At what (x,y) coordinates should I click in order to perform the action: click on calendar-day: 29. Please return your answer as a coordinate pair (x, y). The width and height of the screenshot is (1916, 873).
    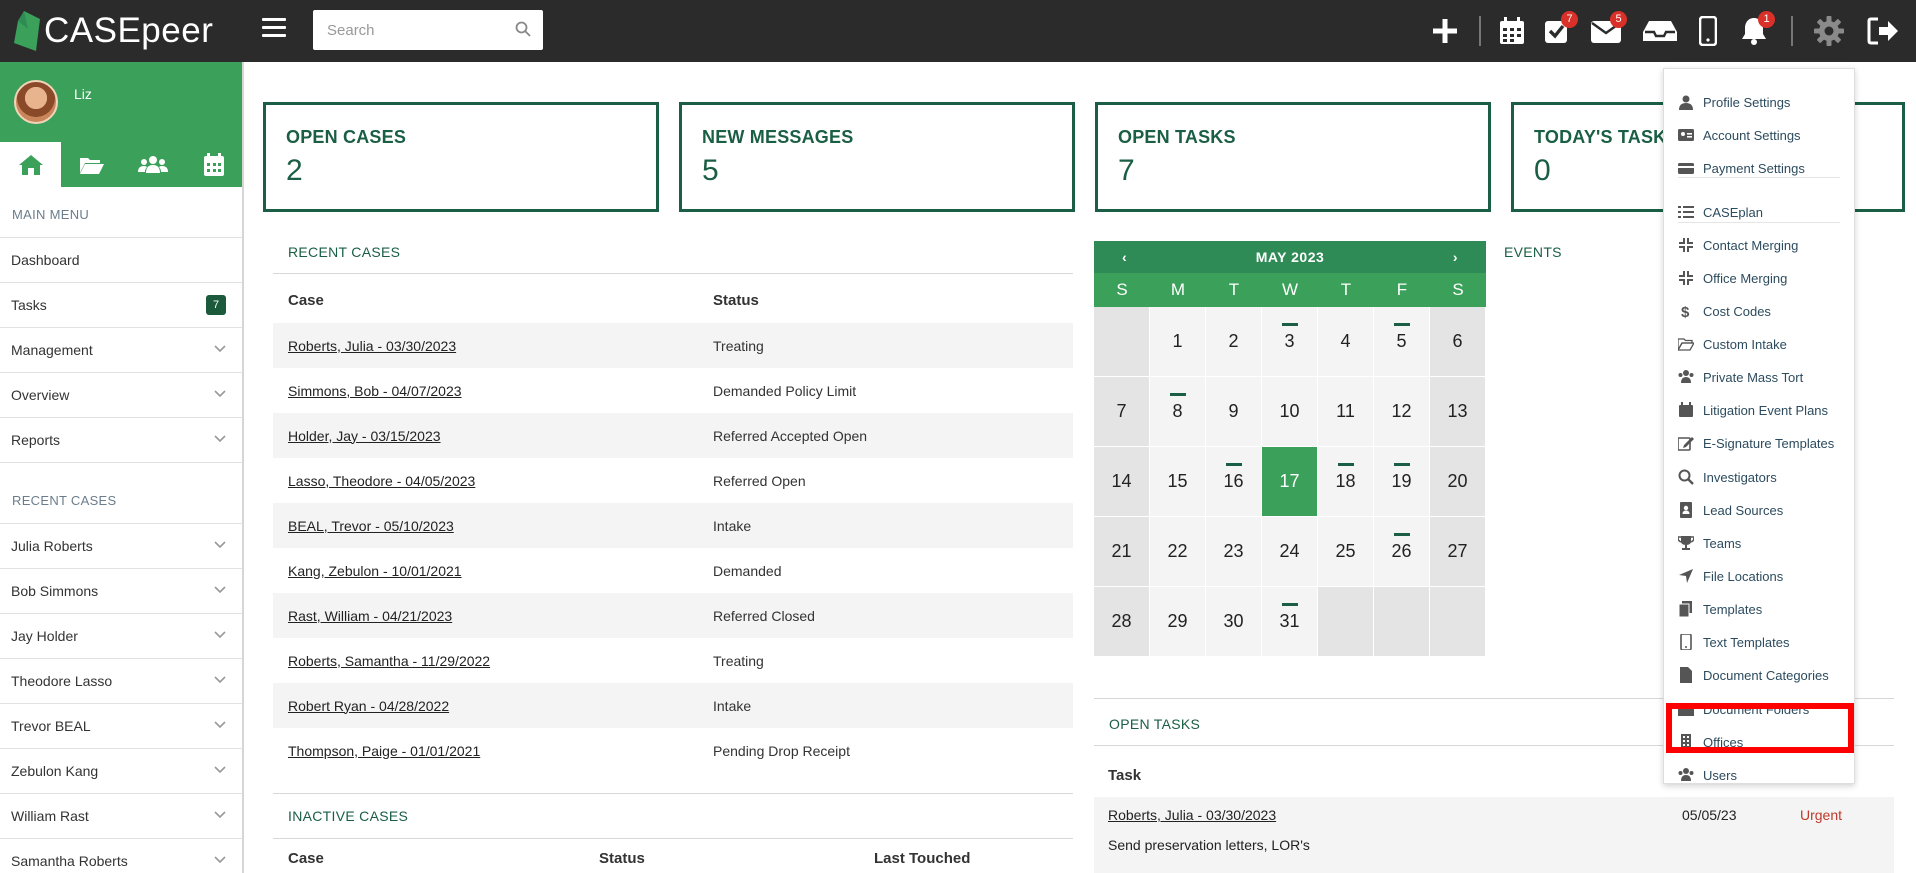
    Looking at the image, I should click on (1178, 622).